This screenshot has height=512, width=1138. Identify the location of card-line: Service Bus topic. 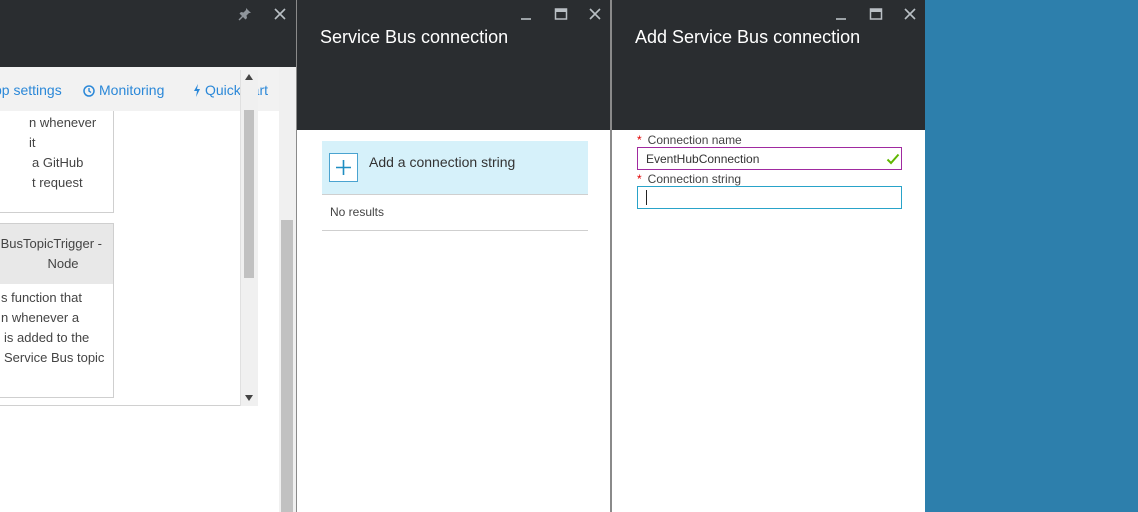
(54, 357).